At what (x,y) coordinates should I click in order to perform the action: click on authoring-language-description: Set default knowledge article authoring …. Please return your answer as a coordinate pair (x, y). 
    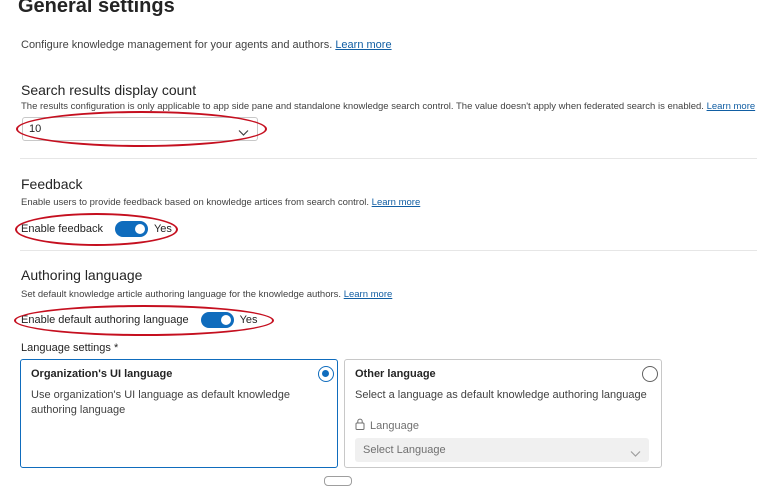
    Looking at the image, I should click on (207, 294).